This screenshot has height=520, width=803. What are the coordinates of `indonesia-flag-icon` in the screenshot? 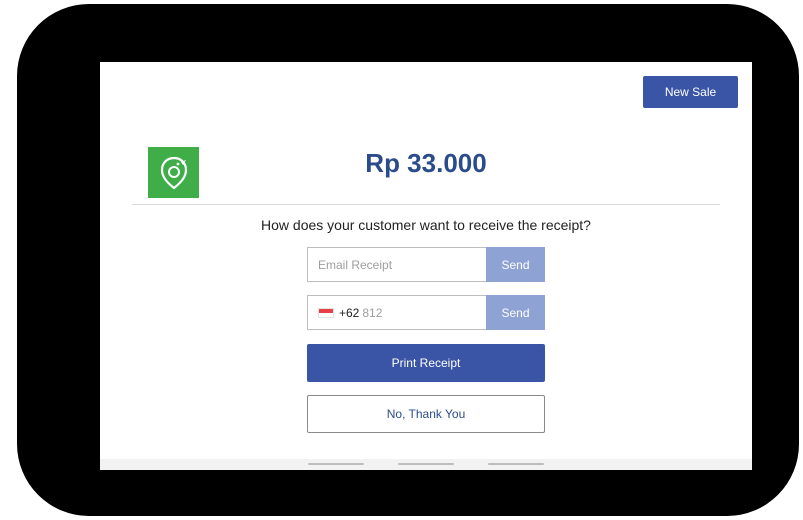 It's located at (326, 312).